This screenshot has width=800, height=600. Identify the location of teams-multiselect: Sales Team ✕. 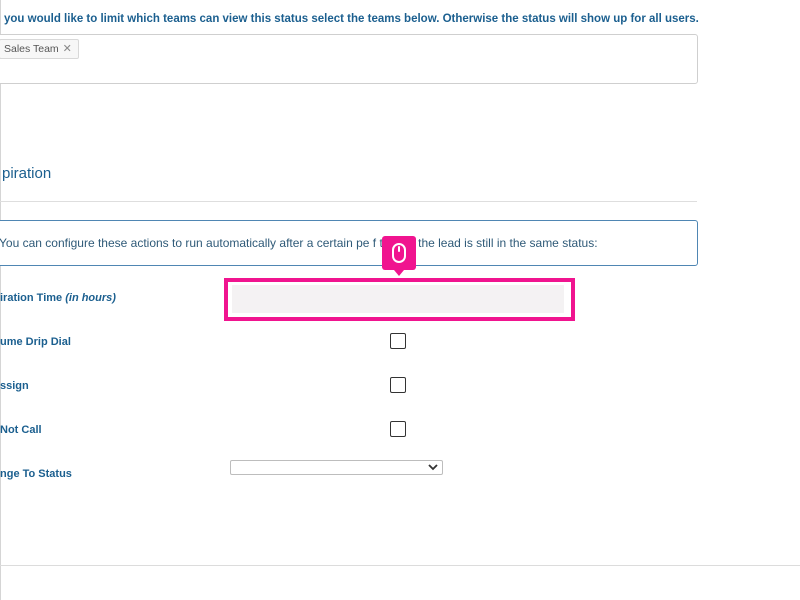
(349, 59).